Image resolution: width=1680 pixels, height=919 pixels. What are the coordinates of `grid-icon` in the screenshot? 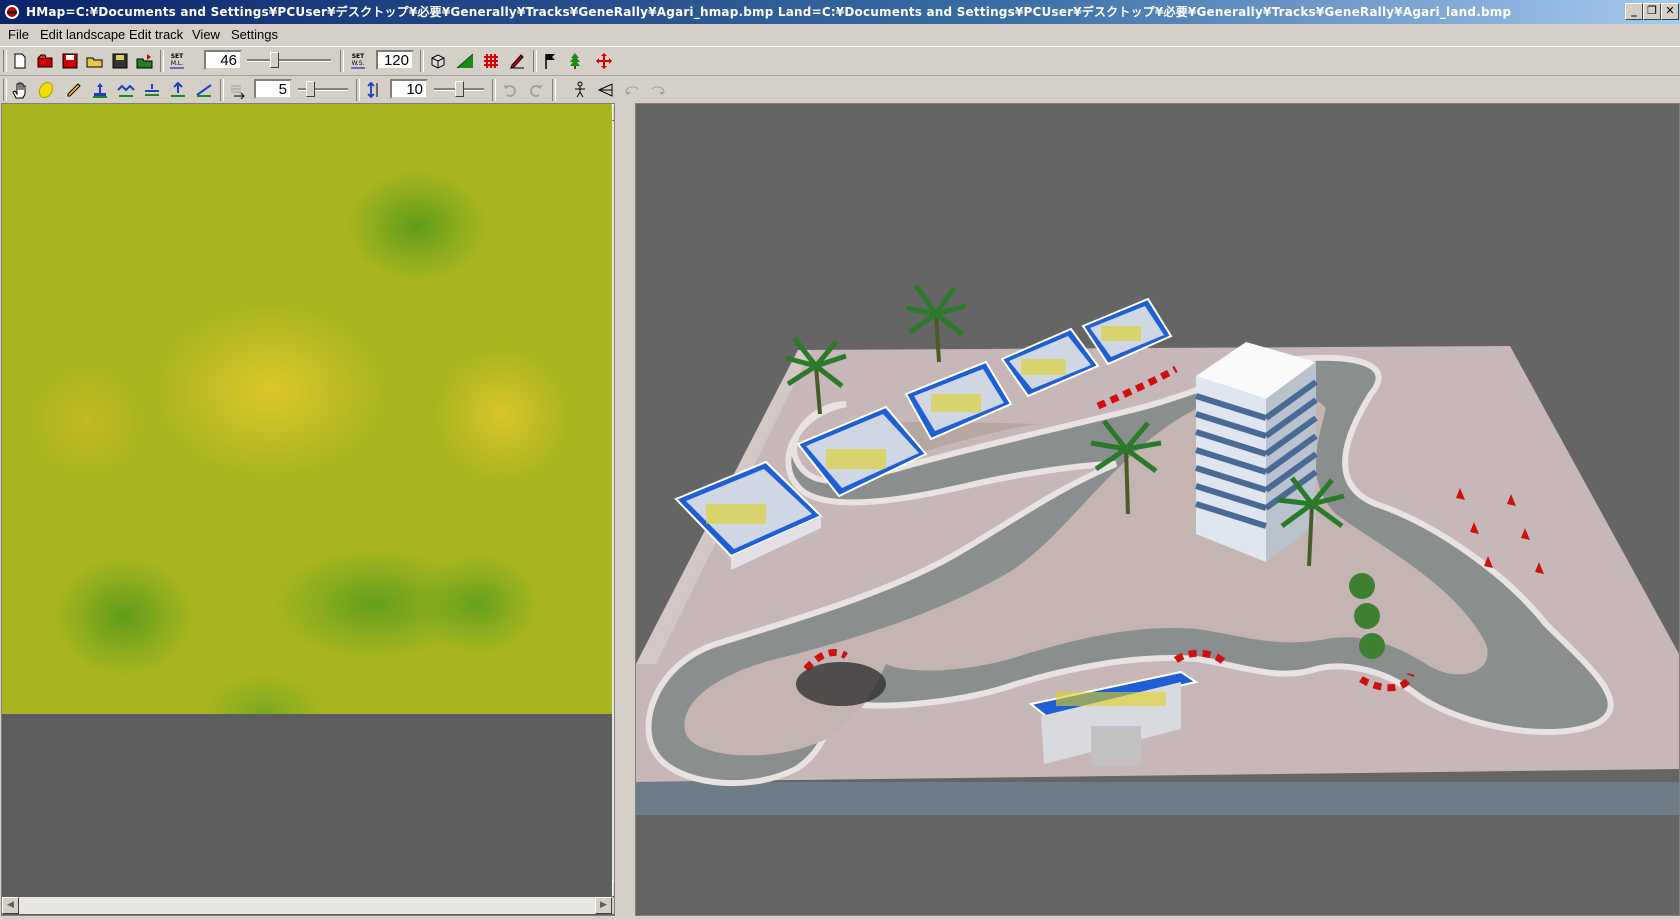 It's located at (491, 61).